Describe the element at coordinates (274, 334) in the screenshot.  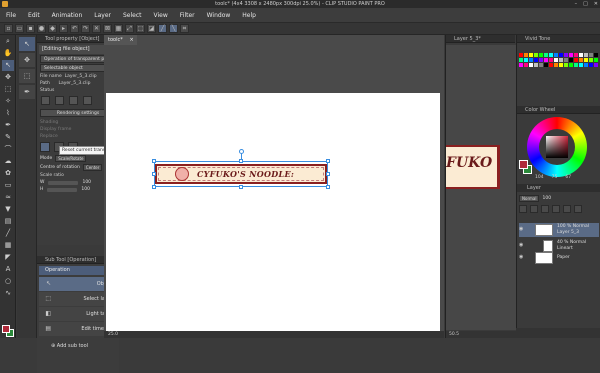
I see `canvas-zoom-status: 25.0` at that location.